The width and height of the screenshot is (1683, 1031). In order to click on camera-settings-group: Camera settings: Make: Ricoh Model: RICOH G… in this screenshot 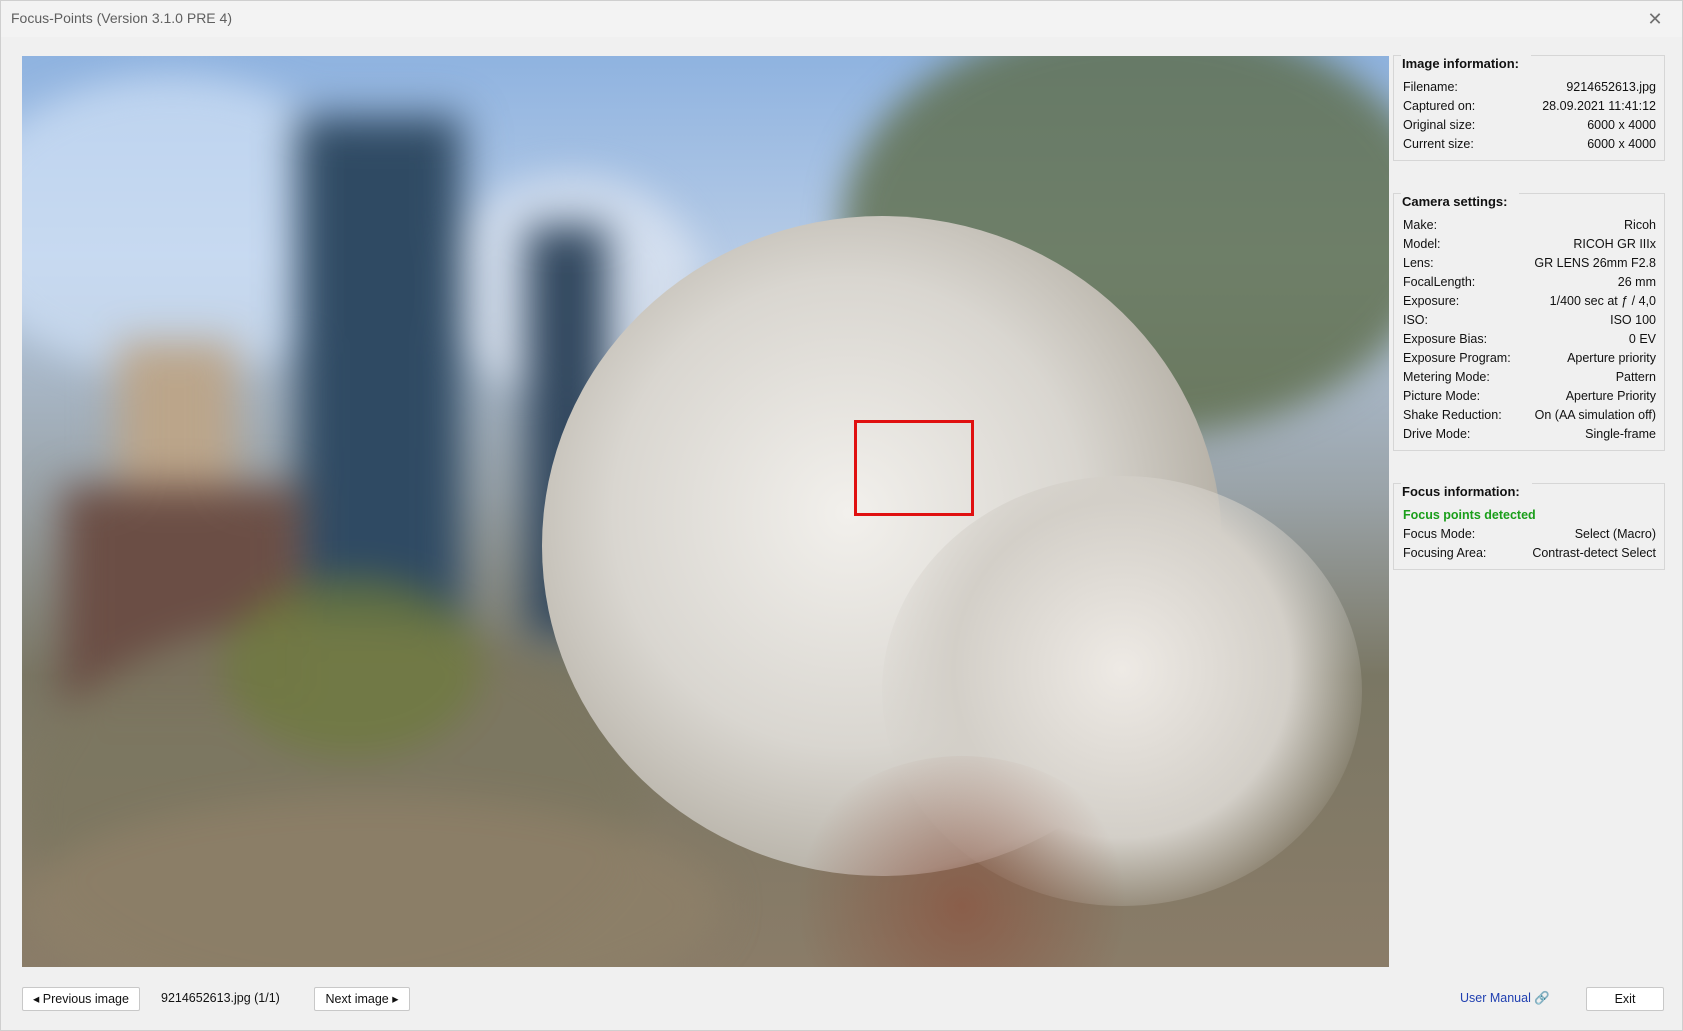, I will do `click(1529, 322)`.